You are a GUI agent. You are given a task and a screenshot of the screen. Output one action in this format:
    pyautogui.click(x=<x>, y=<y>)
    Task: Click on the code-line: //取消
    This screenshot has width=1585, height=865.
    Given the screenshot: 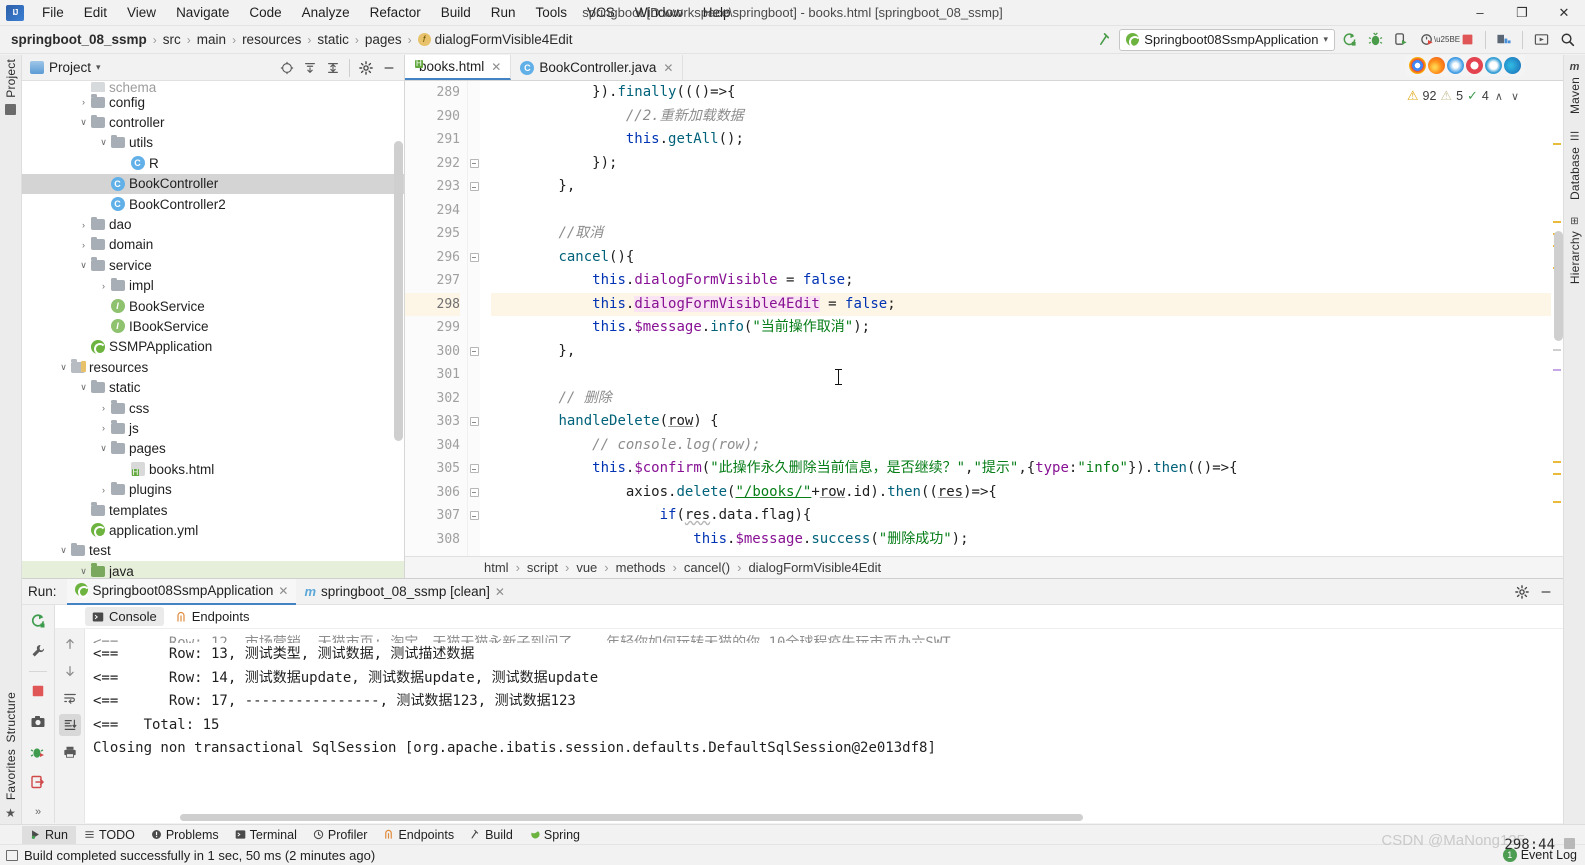 What is the action you would take?
    pyautogui.click(x=1021, y=234)
    